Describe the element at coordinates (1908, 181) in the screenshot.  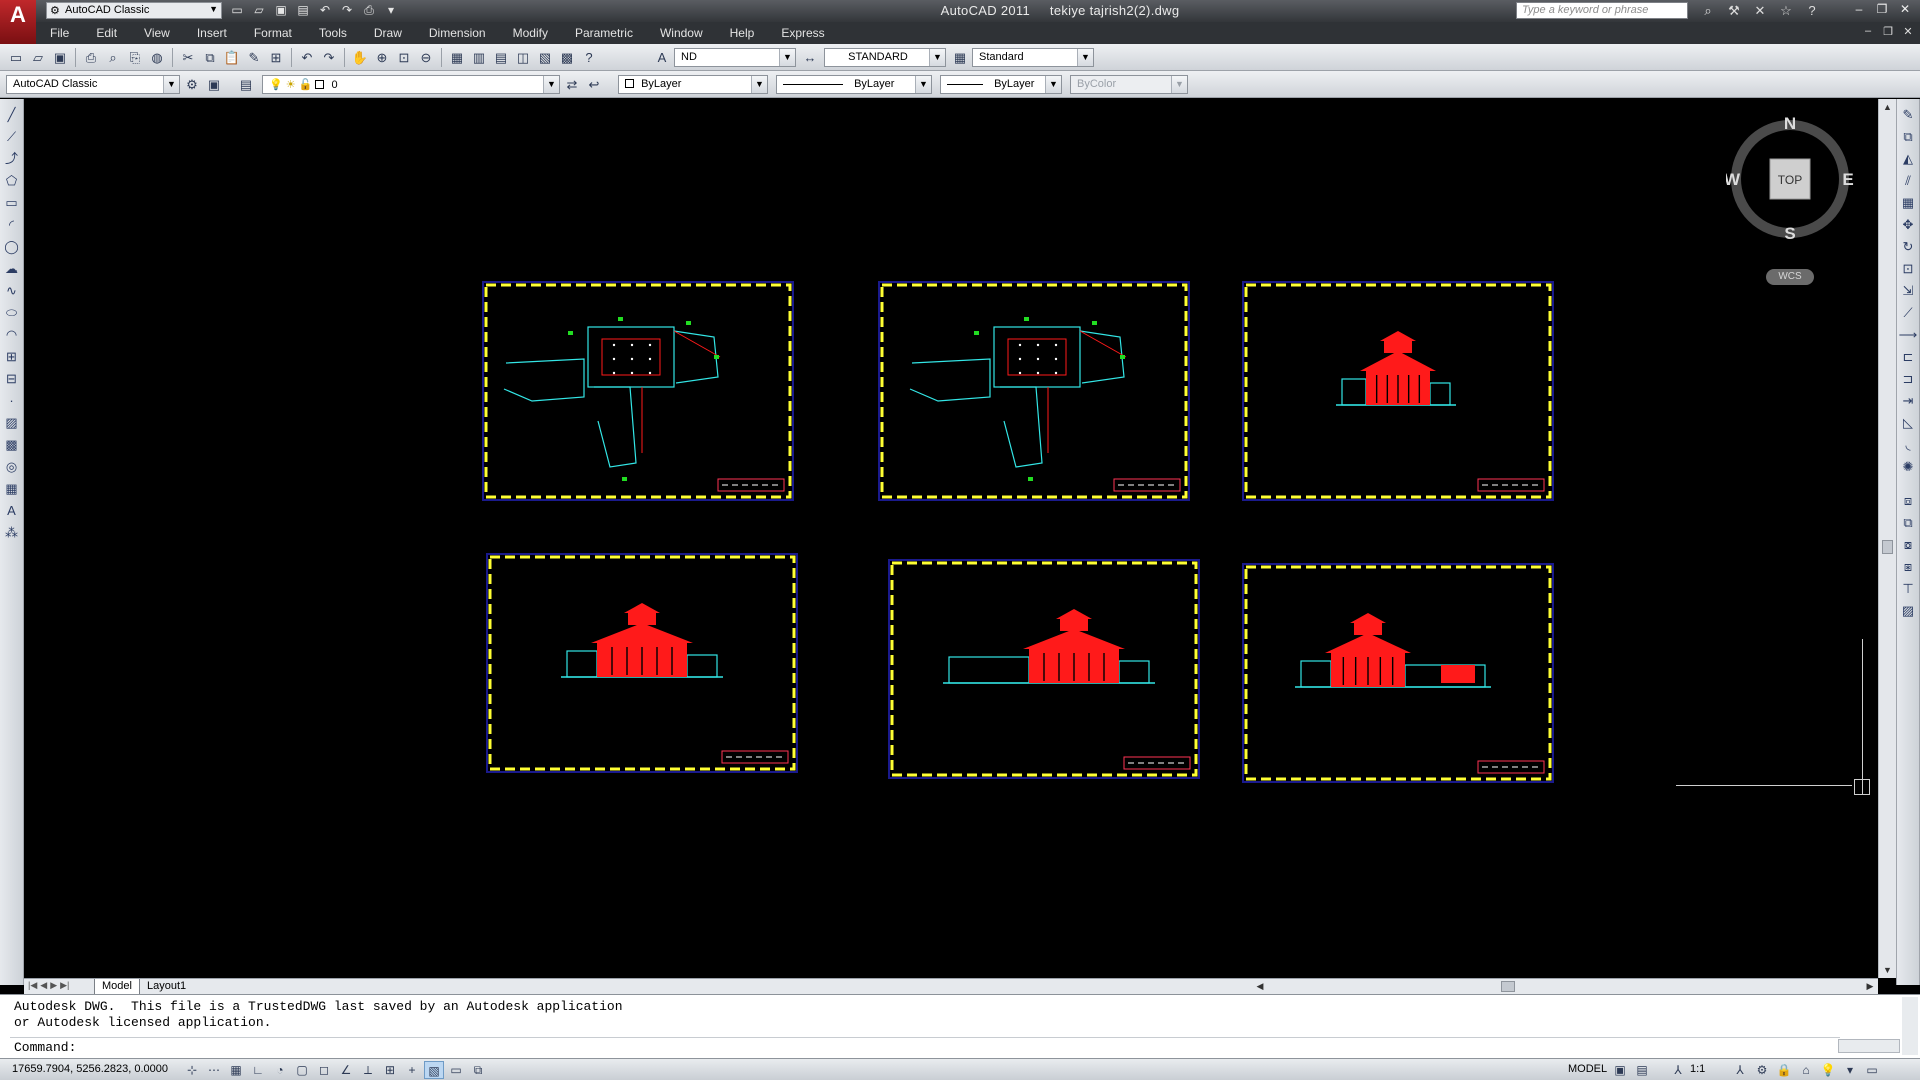
I see `offset-icon: ⫽` at that location.